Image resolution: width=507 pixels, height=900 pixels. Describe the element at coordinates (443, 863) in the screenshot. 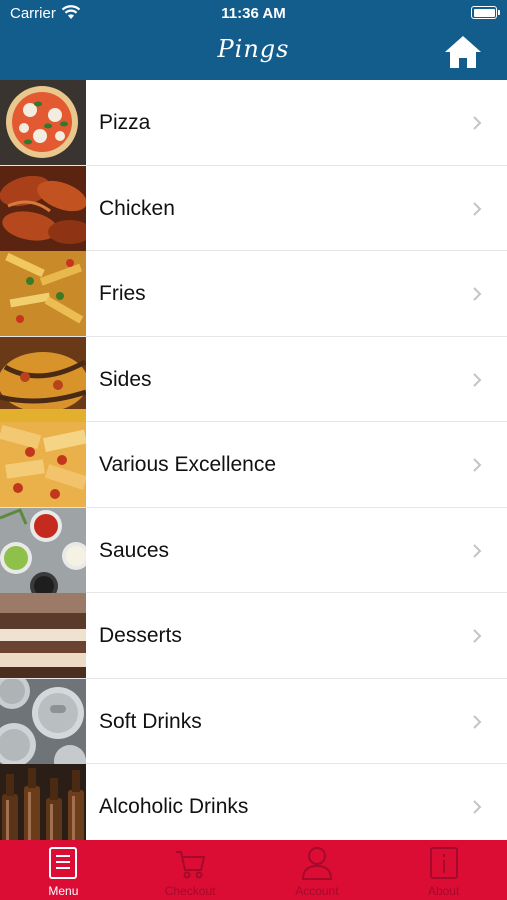

I see `info-icon` at that location.